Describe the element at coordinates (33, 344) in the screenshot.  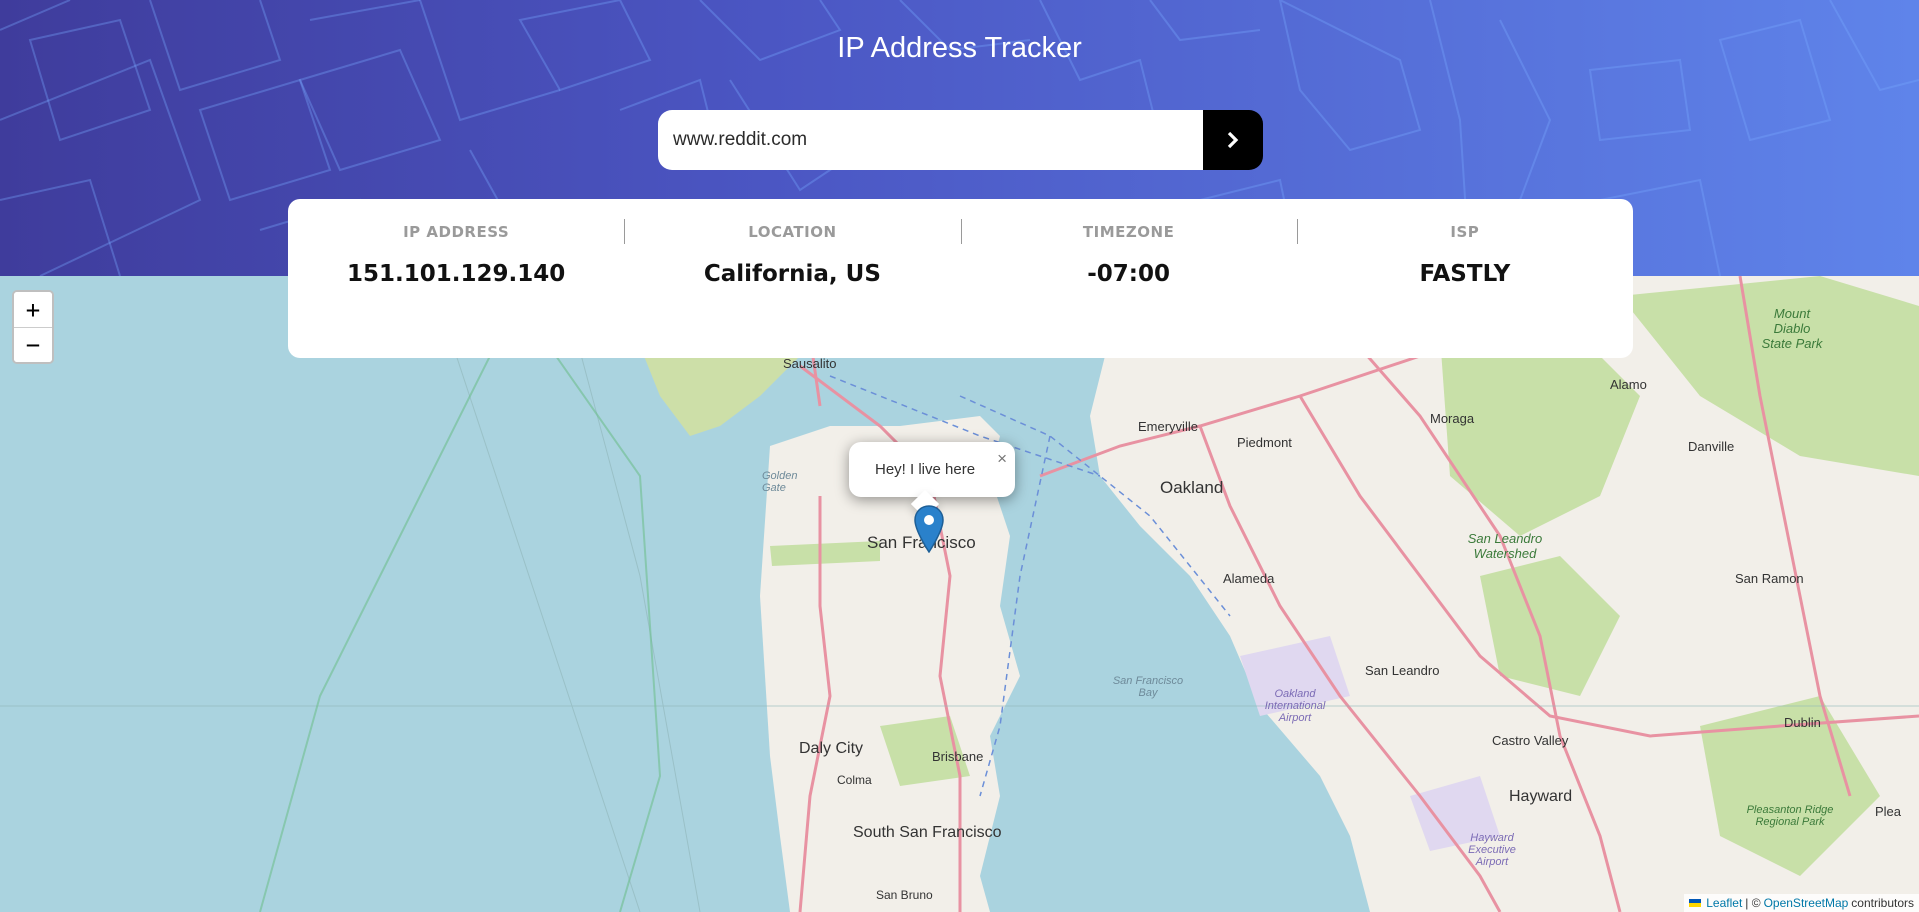
I see `zoom-out-button: −` at that location.